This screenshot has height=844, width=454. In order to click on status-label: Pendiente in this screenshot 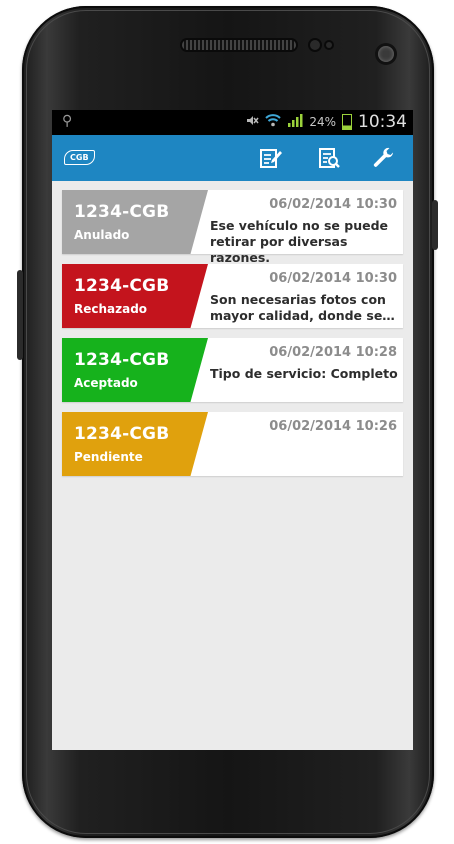, I will do `click(108, 457)`.